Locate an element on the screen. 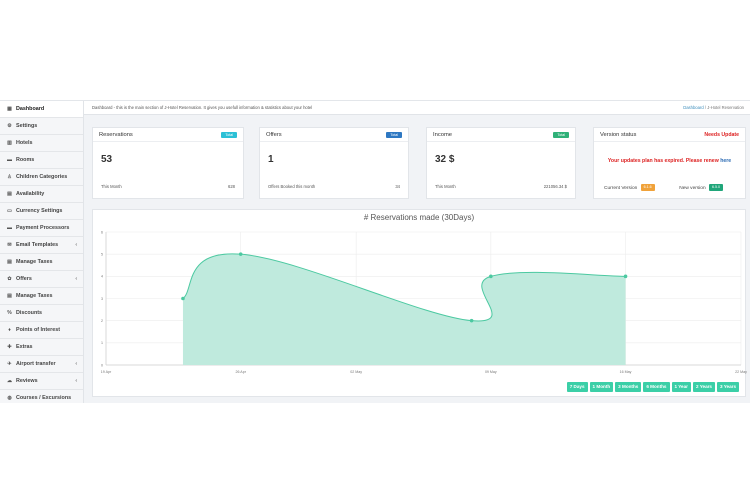 Image resolution: width=750 pixels, height=500 pixels. sidebar-item-label: Offers is located at coordinates (24, 279).